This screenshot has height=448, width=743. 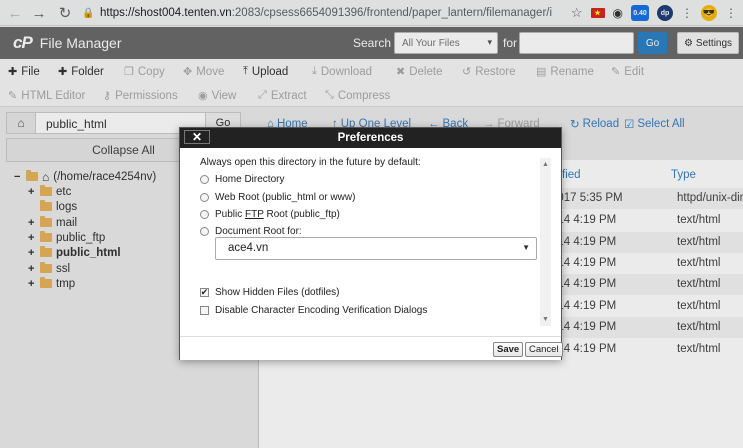 What do you see at coordinates (371, 348) in the screenshot?
I see `dialog-footer: Save Cancel` at bounding box center [371, 348].